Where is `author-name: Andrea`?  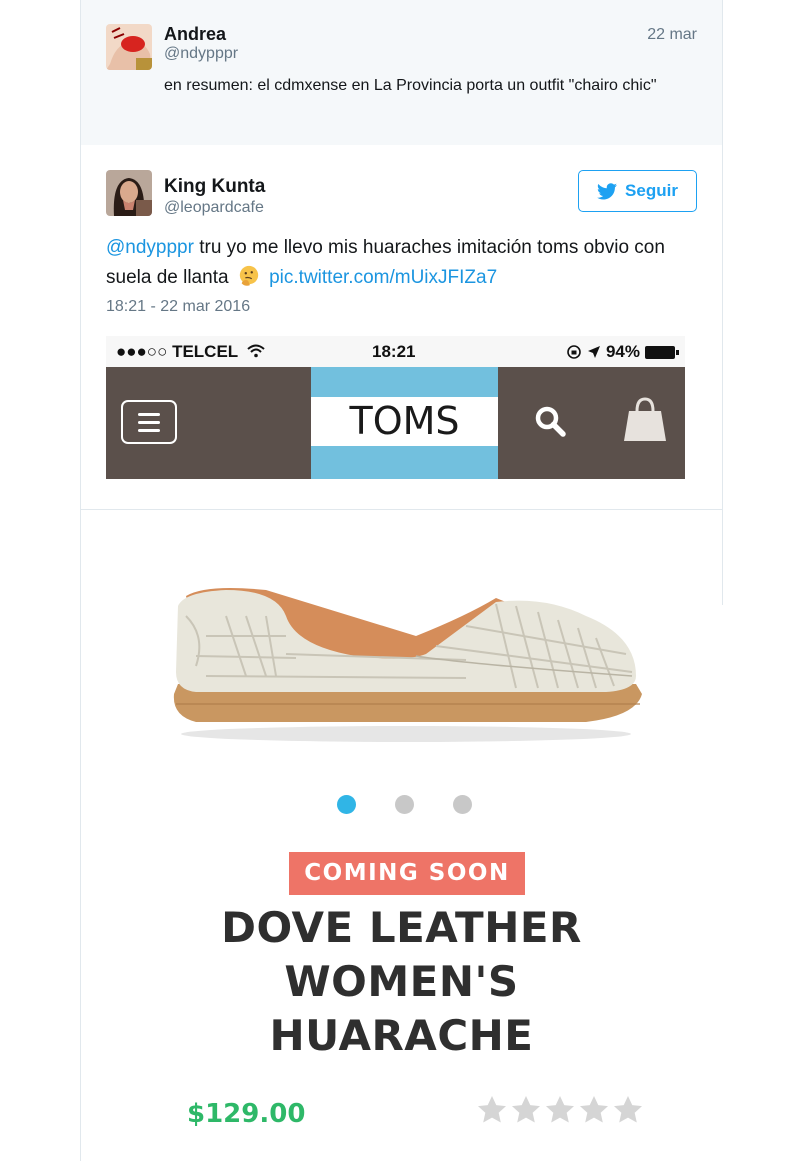 author-name: Andrea is located at coordinates (195, 34).